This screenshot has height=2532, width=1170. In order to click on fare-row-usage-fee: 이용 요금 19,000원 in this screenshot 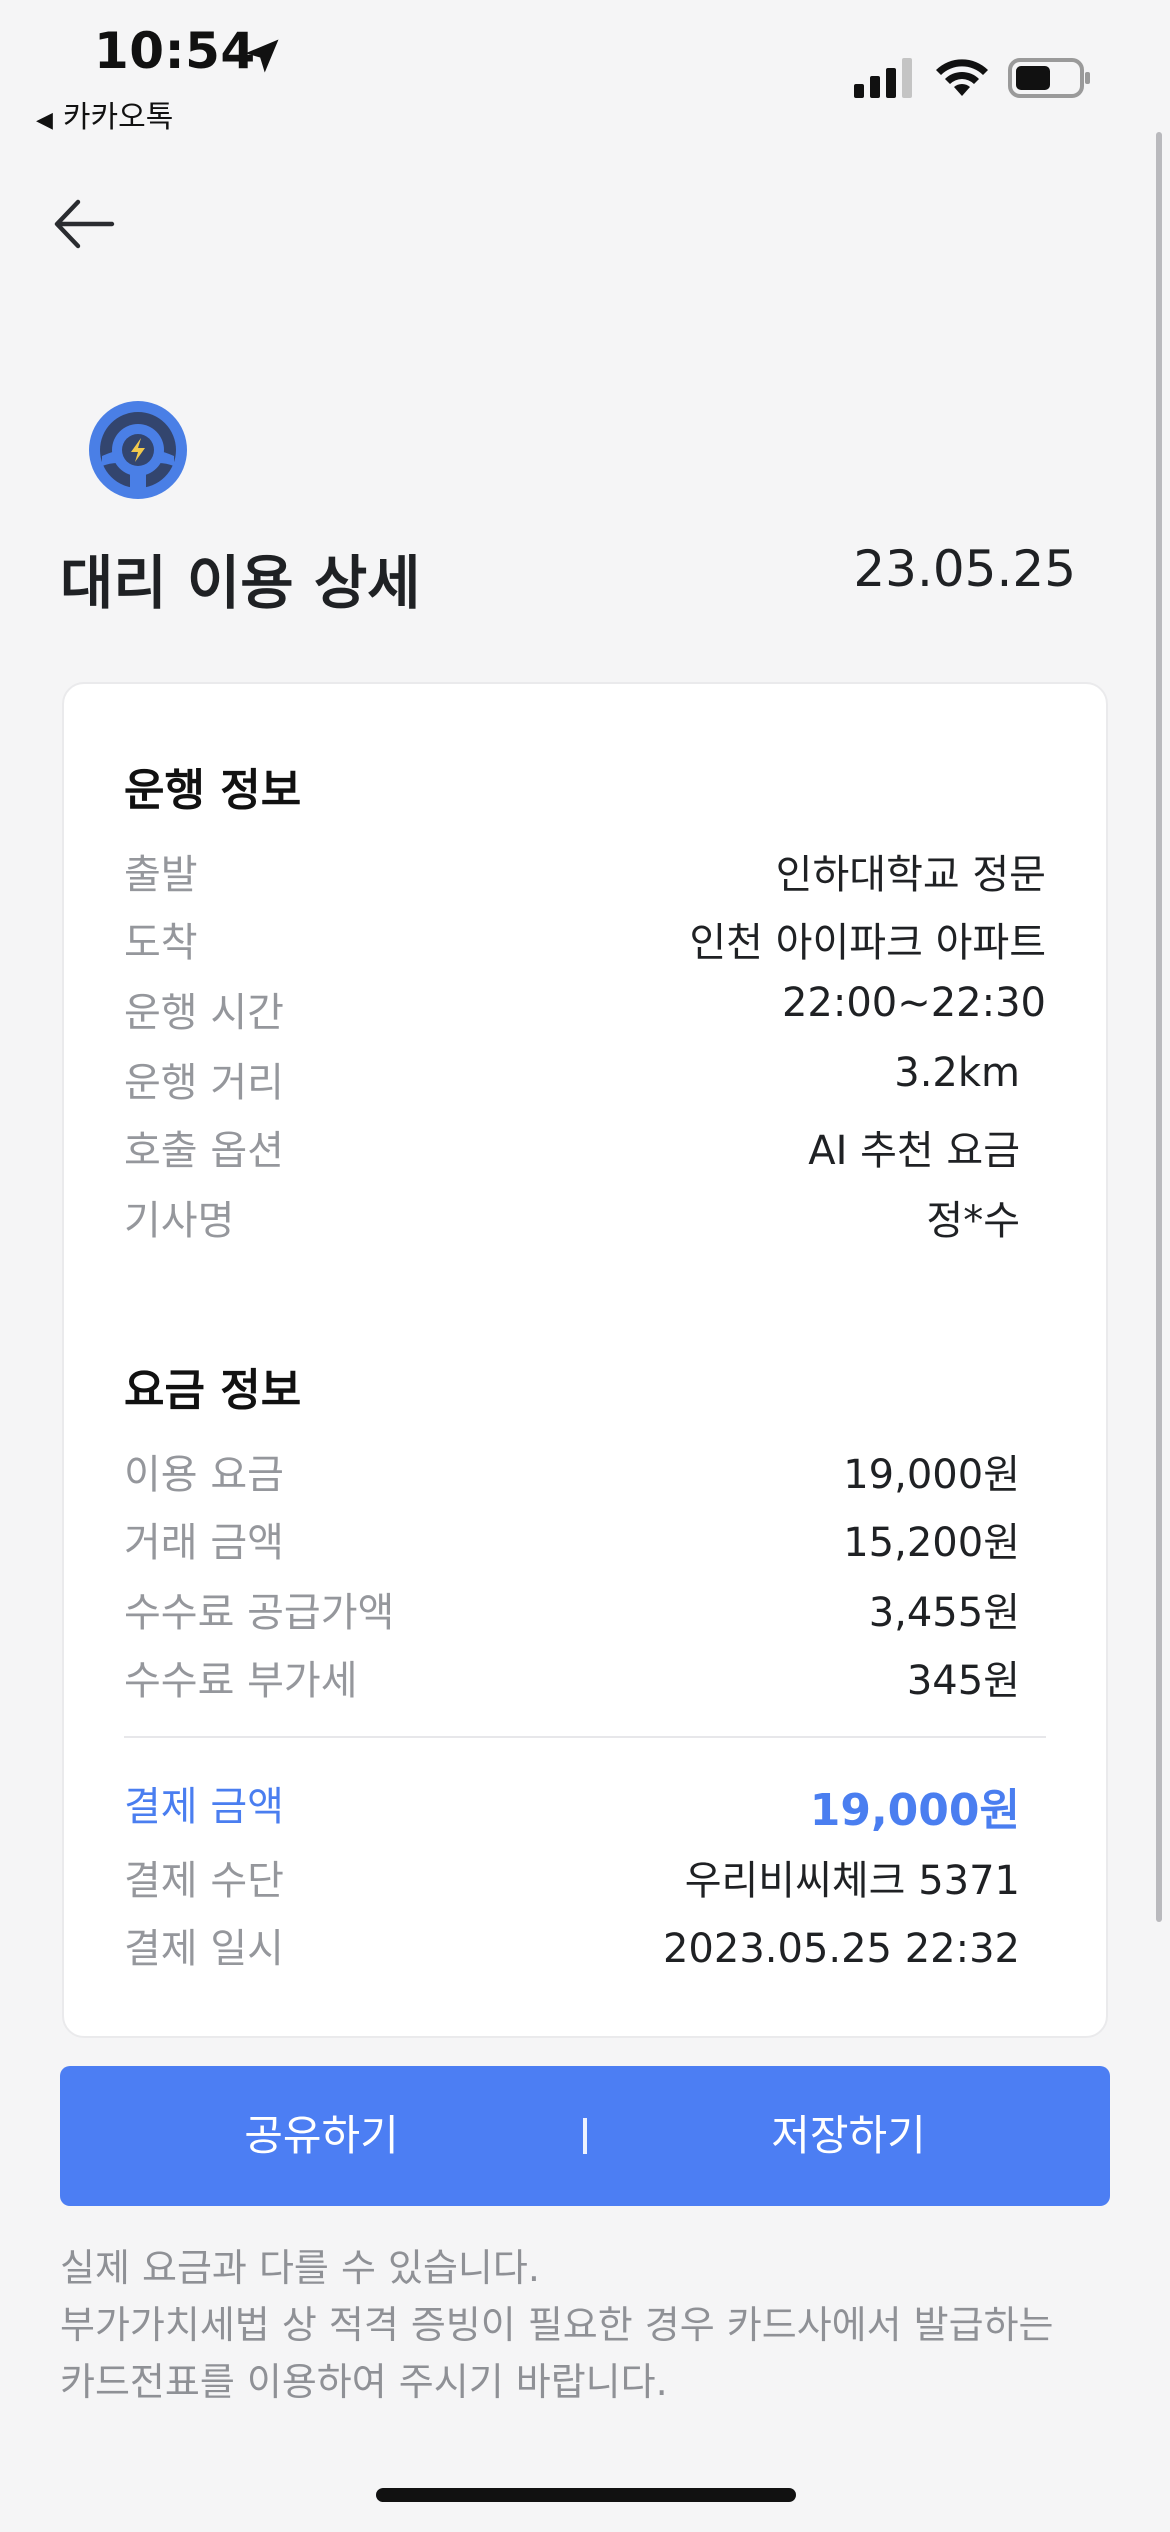, I will do `click(585, 1470)`.